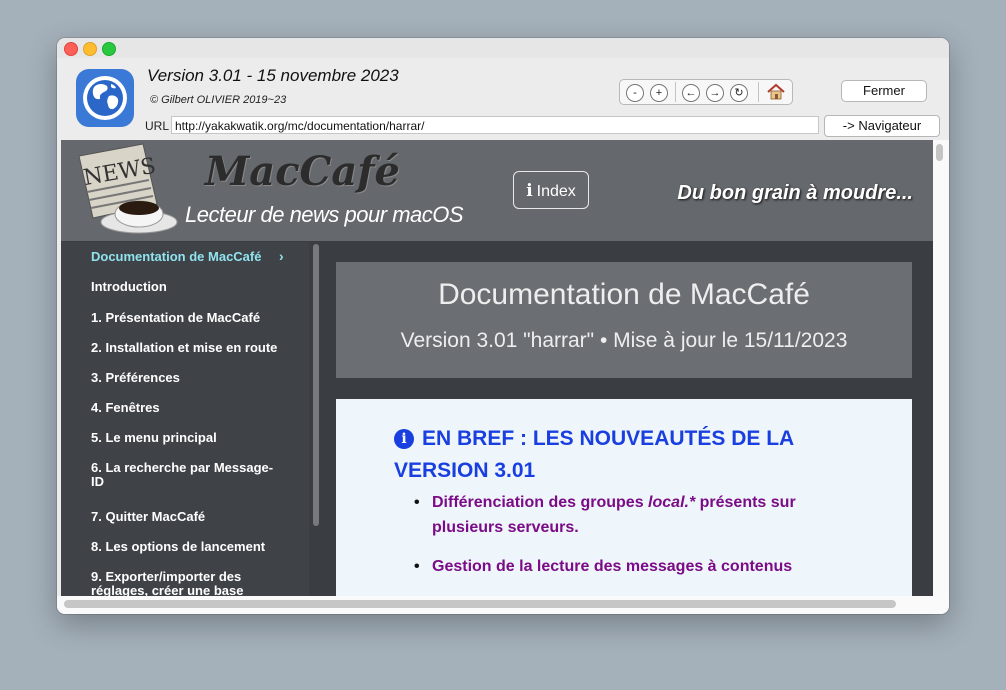 This screenshot has width=1006, height=690. What do you see at coordinates (941, 368) in the screenshot?
I see `vertical-scrollbar` at bounding box center [941, 368].